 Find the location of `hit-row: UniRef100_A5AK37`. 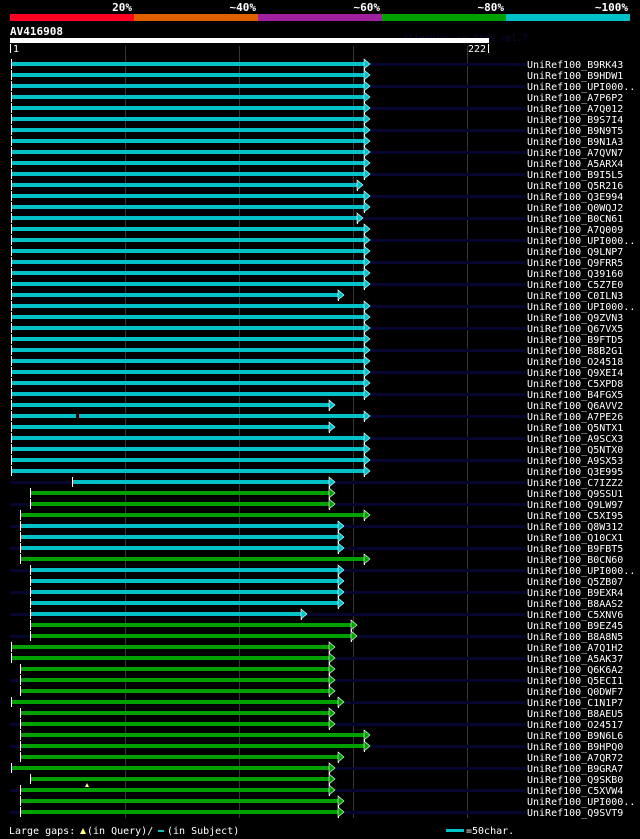

hit-row: UniRef100_A5AK37 is located at coordinates (316, 658).